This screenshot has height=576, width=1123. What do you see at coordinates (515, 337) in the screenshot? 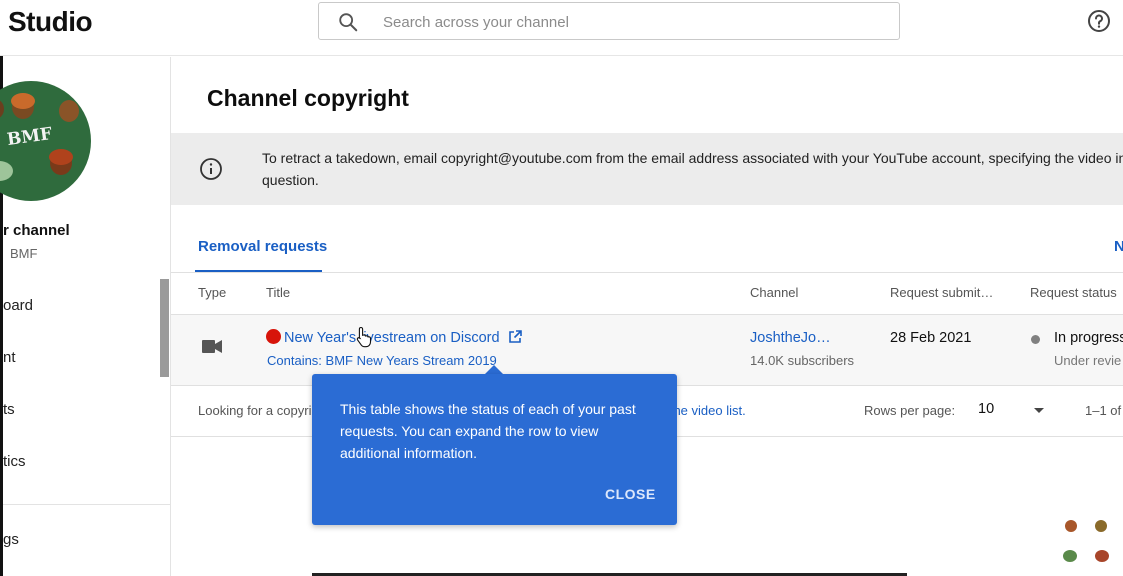
I see `external-link-icon` at bounding box center [515, 337].